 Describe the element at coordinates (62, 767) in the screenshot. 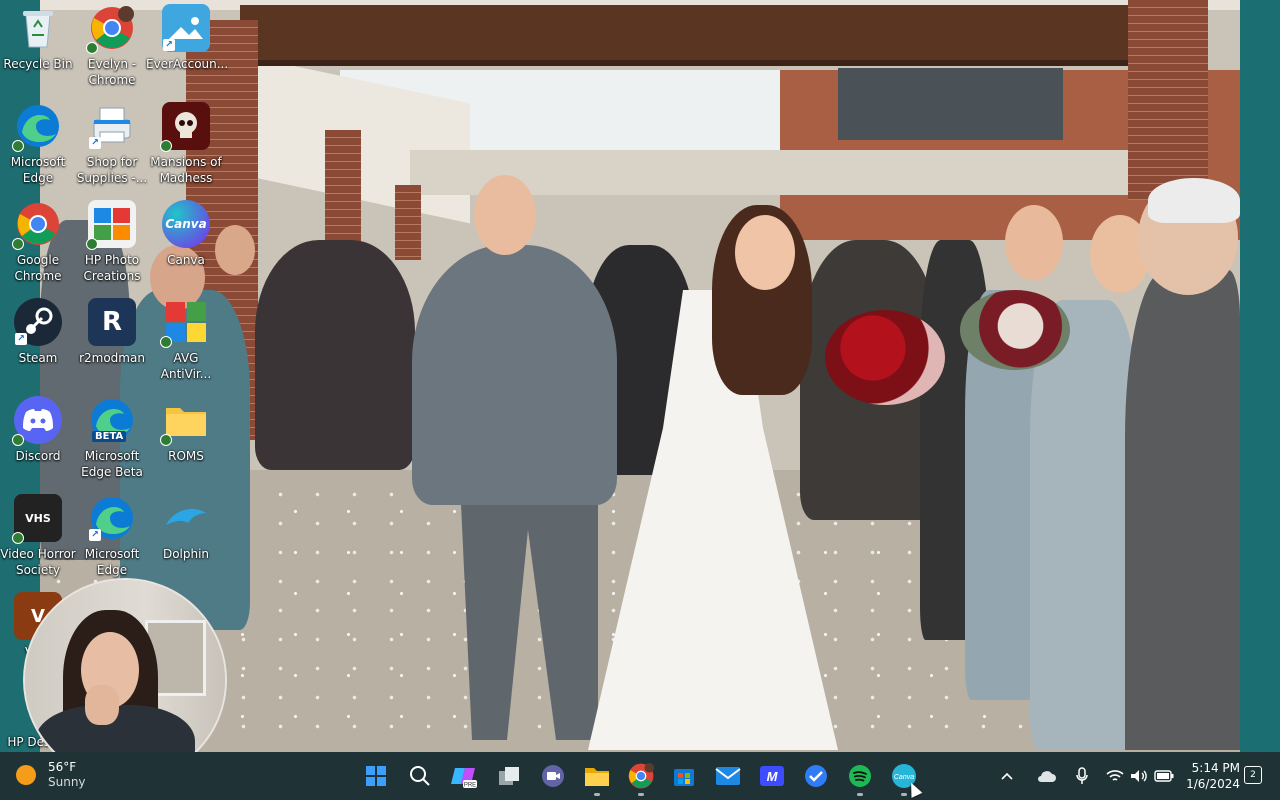

I see `weather-temperature: 56°F` at that location.